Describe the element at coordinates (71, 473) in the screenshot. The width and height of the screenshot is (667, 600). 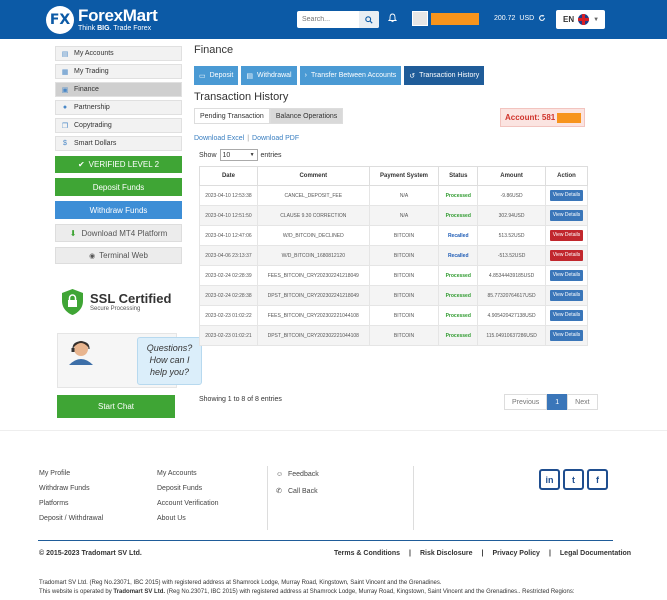
I see `footer-link: My Profile` at that location.